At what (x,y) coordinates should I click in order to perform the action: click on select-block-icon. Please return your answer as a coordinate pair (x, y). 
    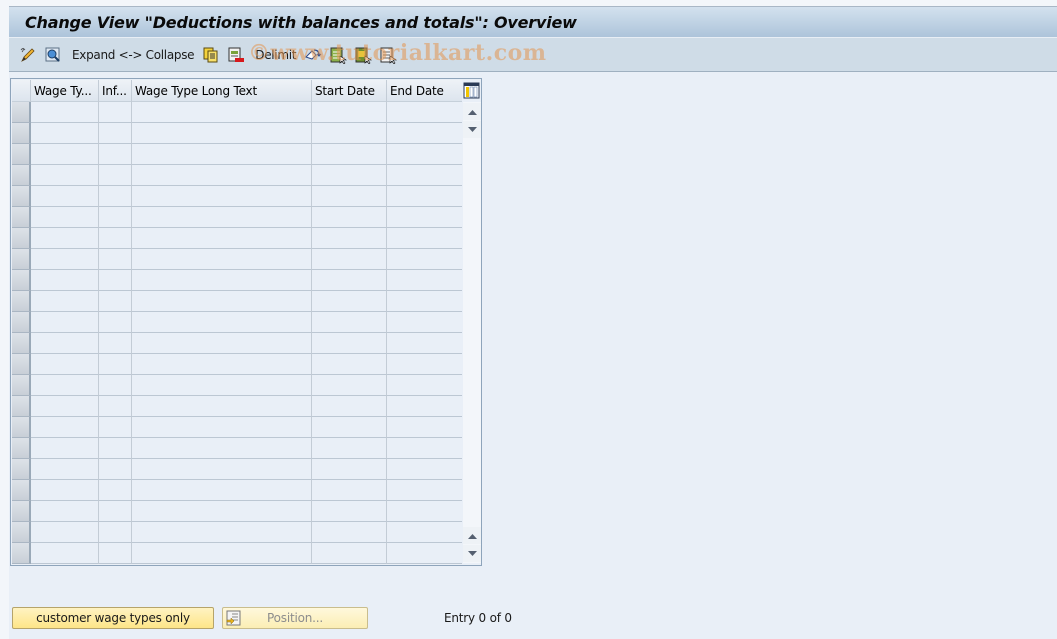
    Looking at the image, I should click on (363, 55).